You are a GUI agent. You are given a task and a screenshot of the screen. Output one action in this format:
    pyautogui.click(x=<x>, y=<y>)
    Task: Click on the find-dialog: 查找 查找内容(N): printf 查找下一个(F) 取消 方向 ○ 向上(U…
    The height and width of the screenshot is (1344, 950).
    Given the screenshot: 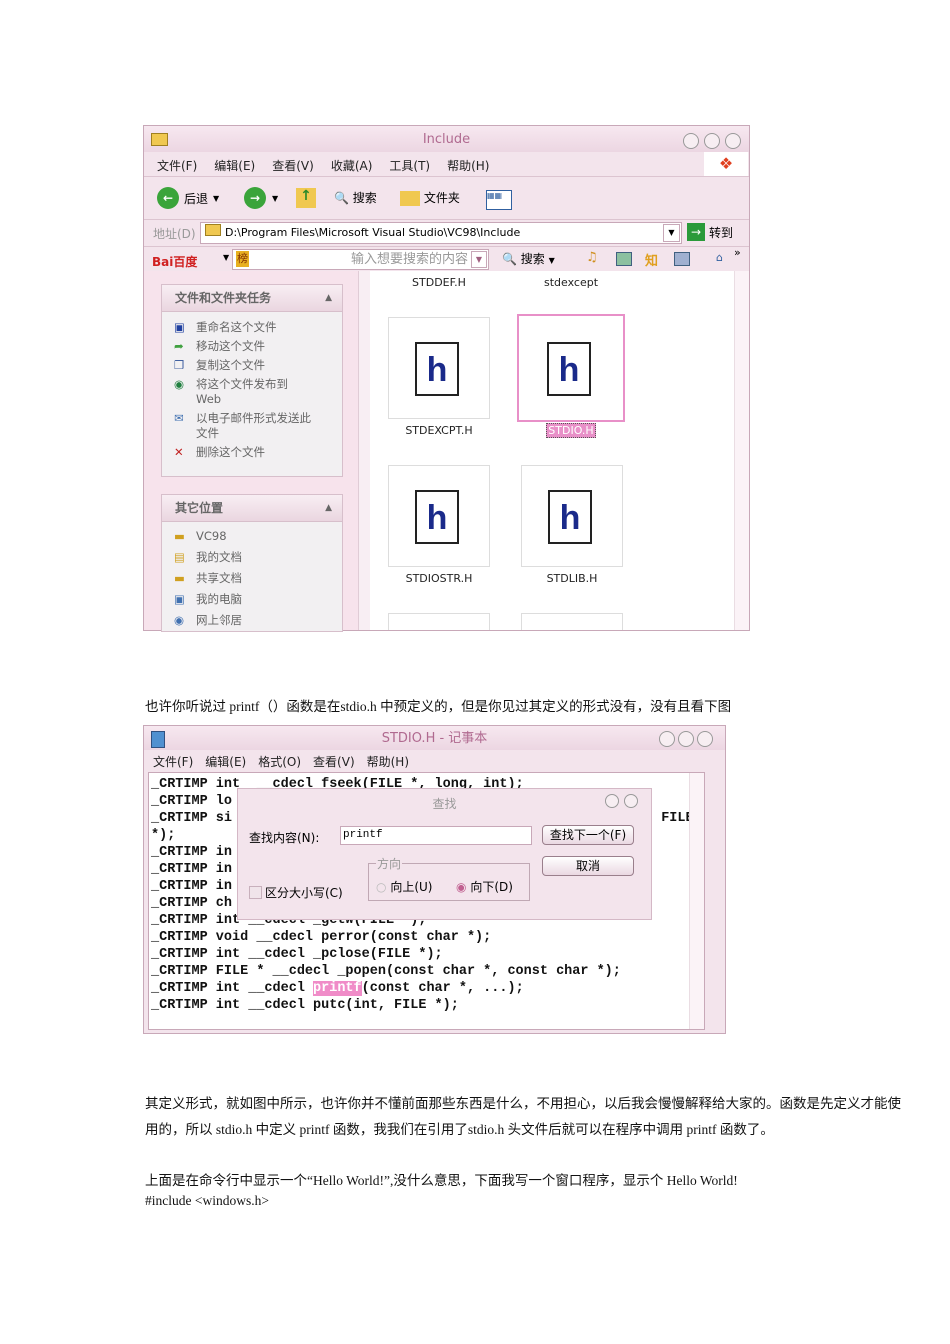 What is the action you would take?
    pyautogui.click(x=444, y=854)
    